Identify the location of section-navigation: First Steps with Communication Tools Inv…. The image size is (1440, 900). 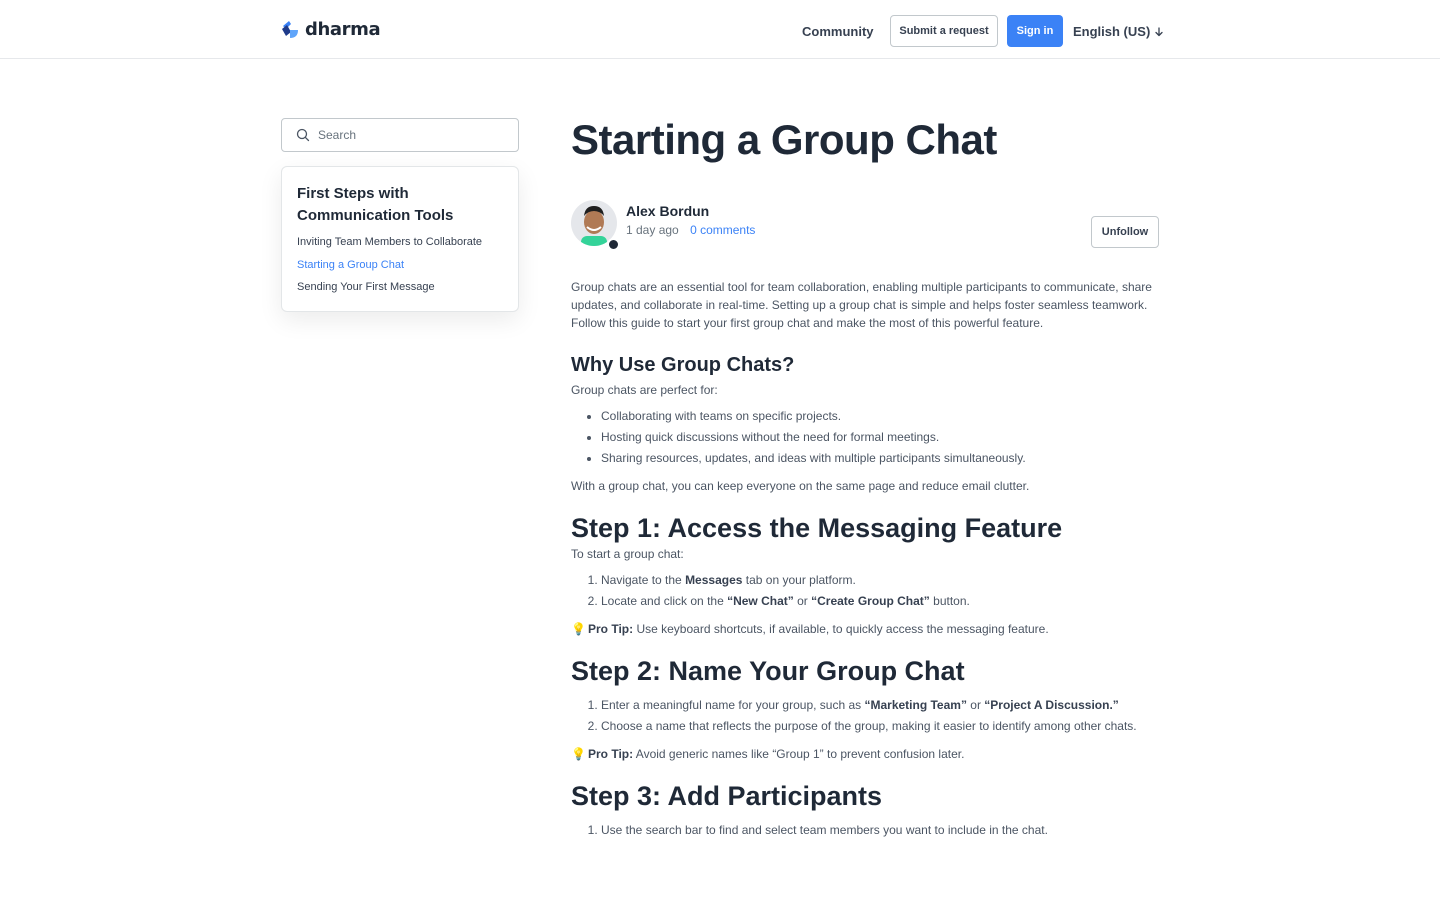
(400, 239).